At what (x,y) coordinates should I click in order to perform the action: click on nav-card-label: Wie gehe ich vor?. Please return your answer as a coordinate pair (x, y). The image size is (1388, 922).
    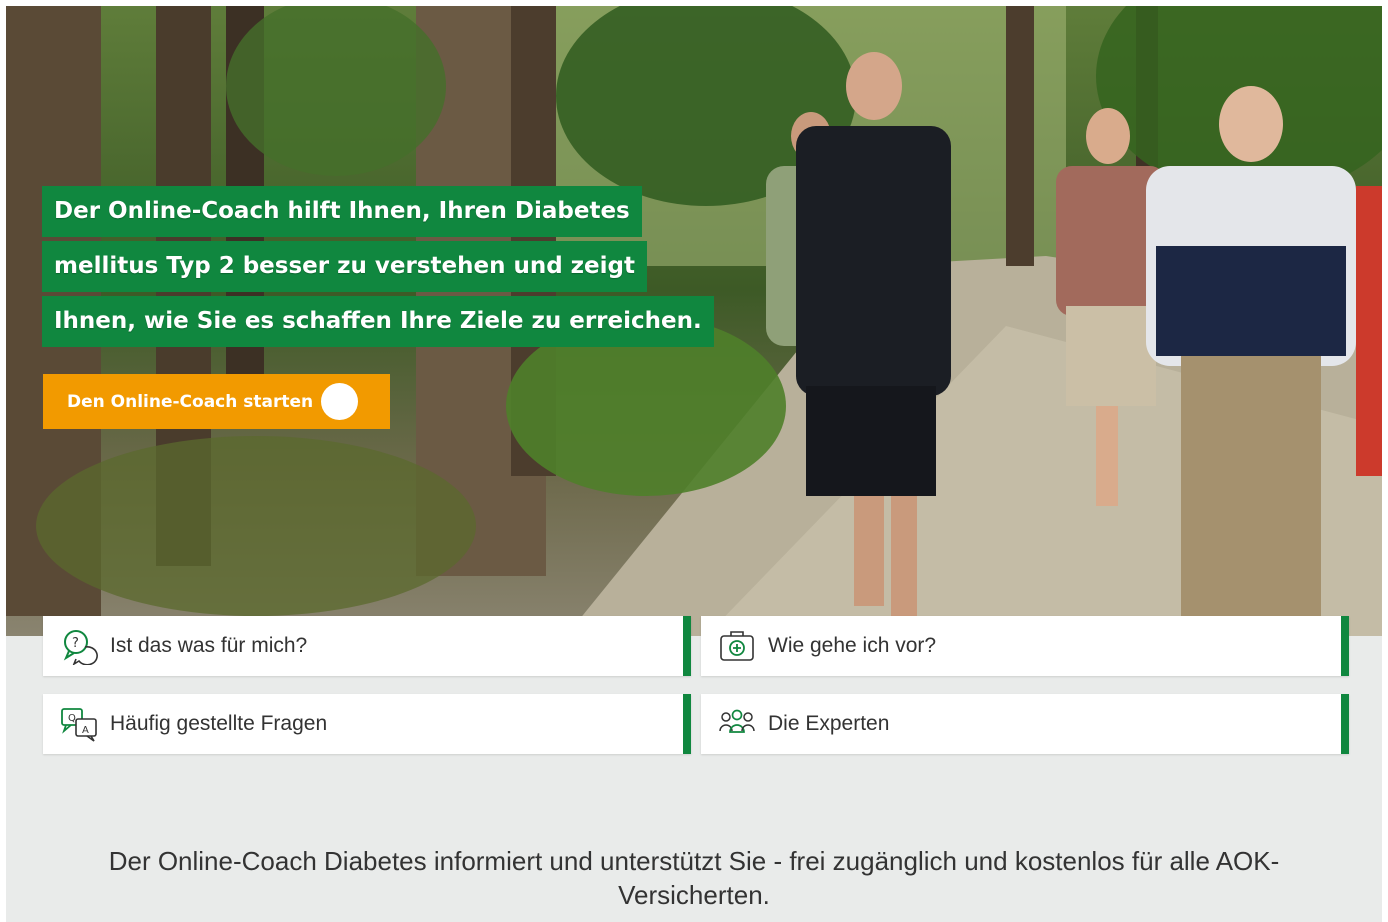
    Looking at the image, I should click on (852, 645).